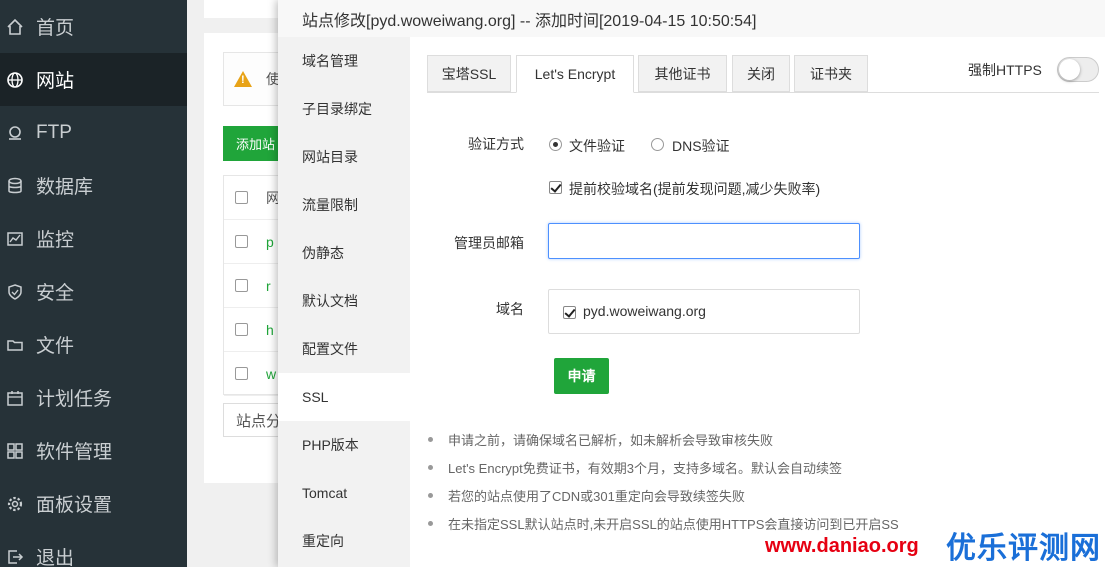  Describe the element at coordinates (55, 293) in the screenshot. I see `sidebar-item-label: 安全` at that location.